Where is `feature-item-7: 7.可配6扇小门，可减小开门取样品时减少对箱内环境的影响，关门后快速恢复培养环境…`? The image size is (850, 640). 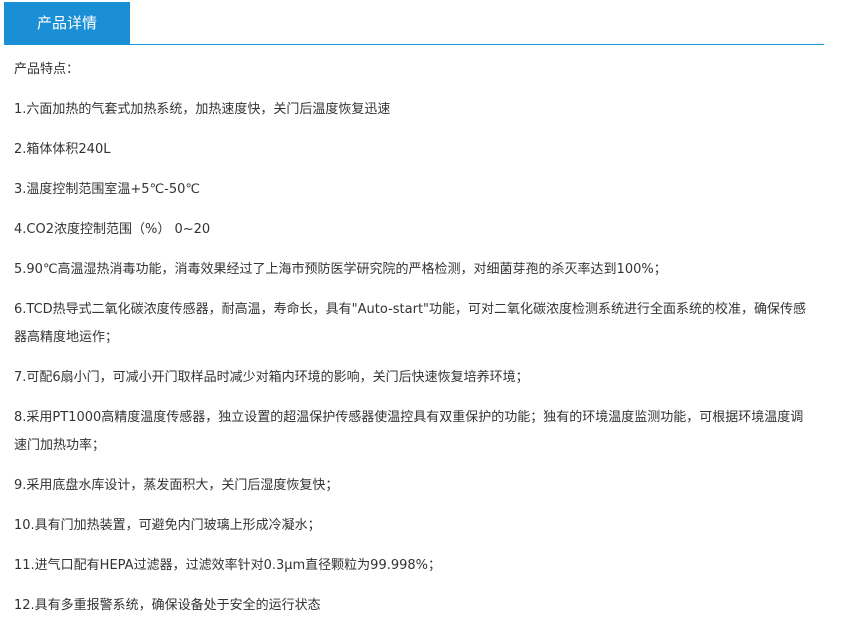 feature-item-7: 7.可配6扇小门，可减小开门取样品时减少对箱内环境的影响，关门后快速恢复培养环境… is located at coordinates (271, 377).